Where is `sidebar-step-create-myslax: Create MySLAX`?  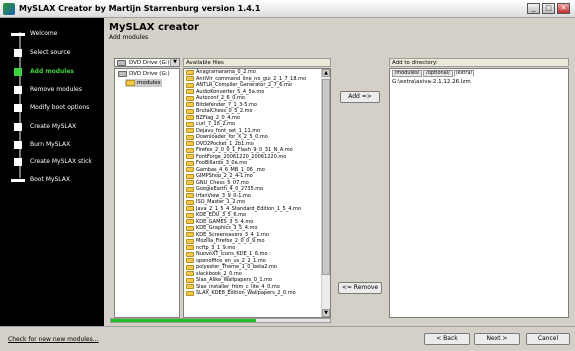
sidebar-step-create-myslax: Create MySLAX is located at coordinates (59, 127).